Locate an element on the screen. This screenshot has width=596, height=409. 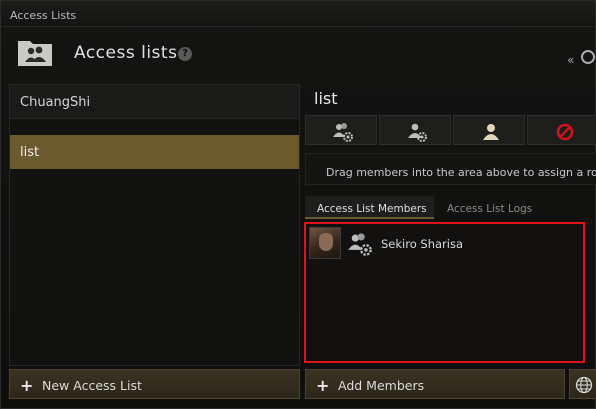
add-members-label: Add Members is located at coordinates (381, 385).